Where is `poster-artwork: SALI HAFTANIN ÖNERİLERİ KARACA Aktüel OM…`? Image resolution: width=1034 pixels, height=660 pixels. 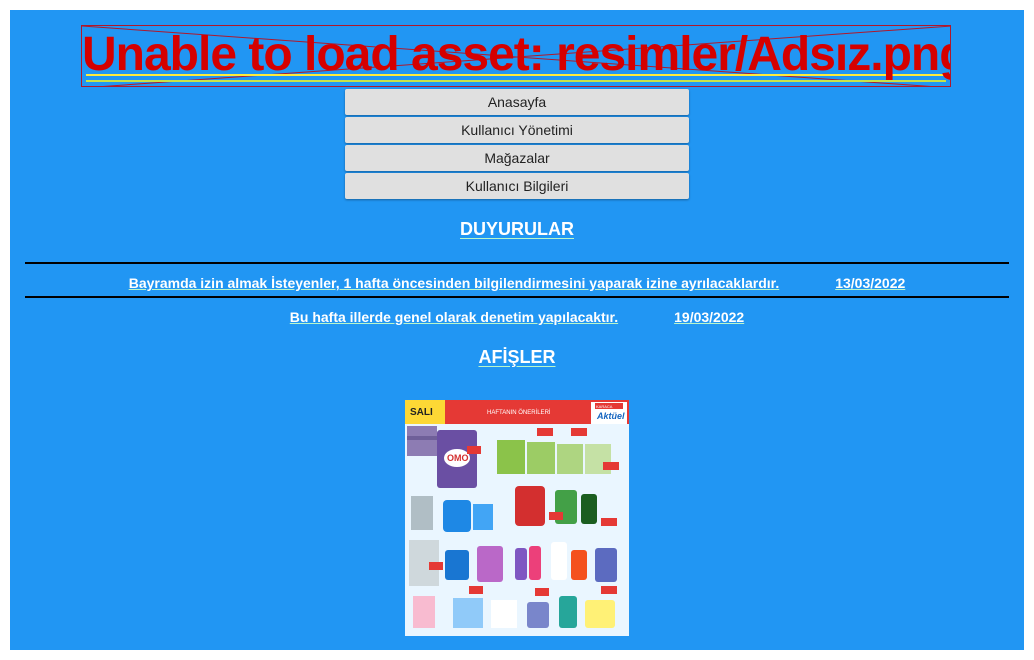
poster-artwork: SALI HAFTANIN ÖNERİLERİ KARACA Aktüel OM… is located at coordinates (517, 518).